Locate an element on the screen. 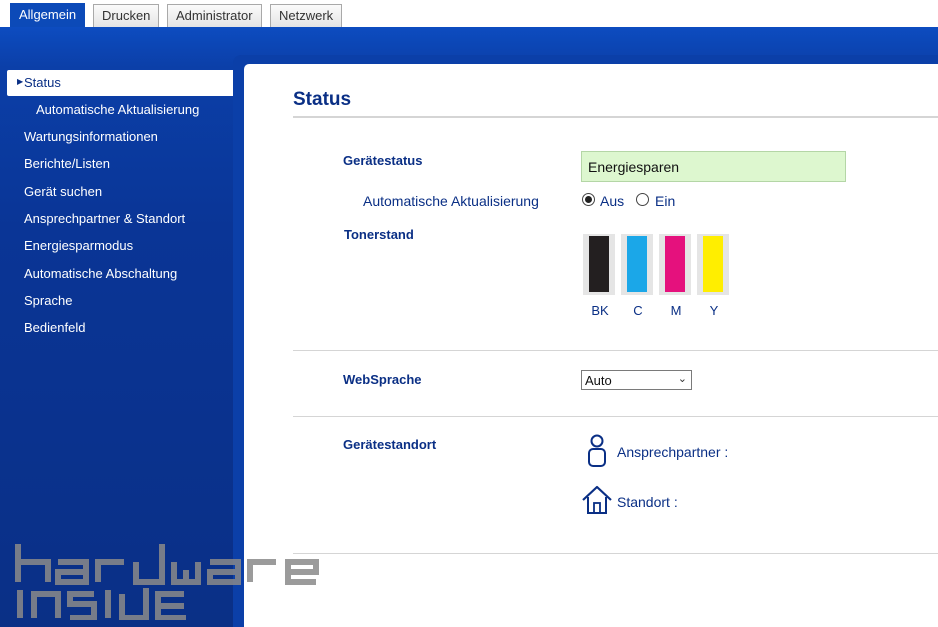  auto-update-label: Automatische Aktualisierung is located at coordinates (451, 201).